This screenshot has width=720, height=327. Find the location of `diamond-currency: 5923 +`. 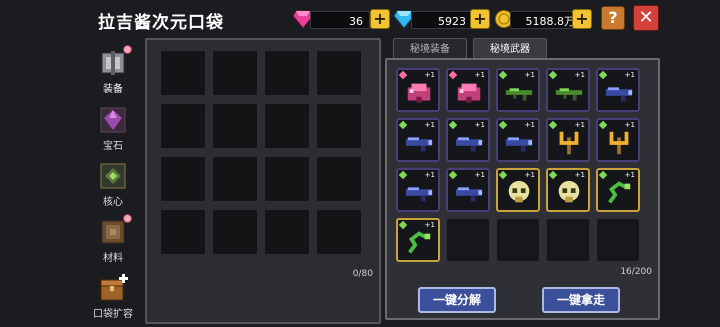

diamond-currency: 5923 + is located at coordinates (443, 19).